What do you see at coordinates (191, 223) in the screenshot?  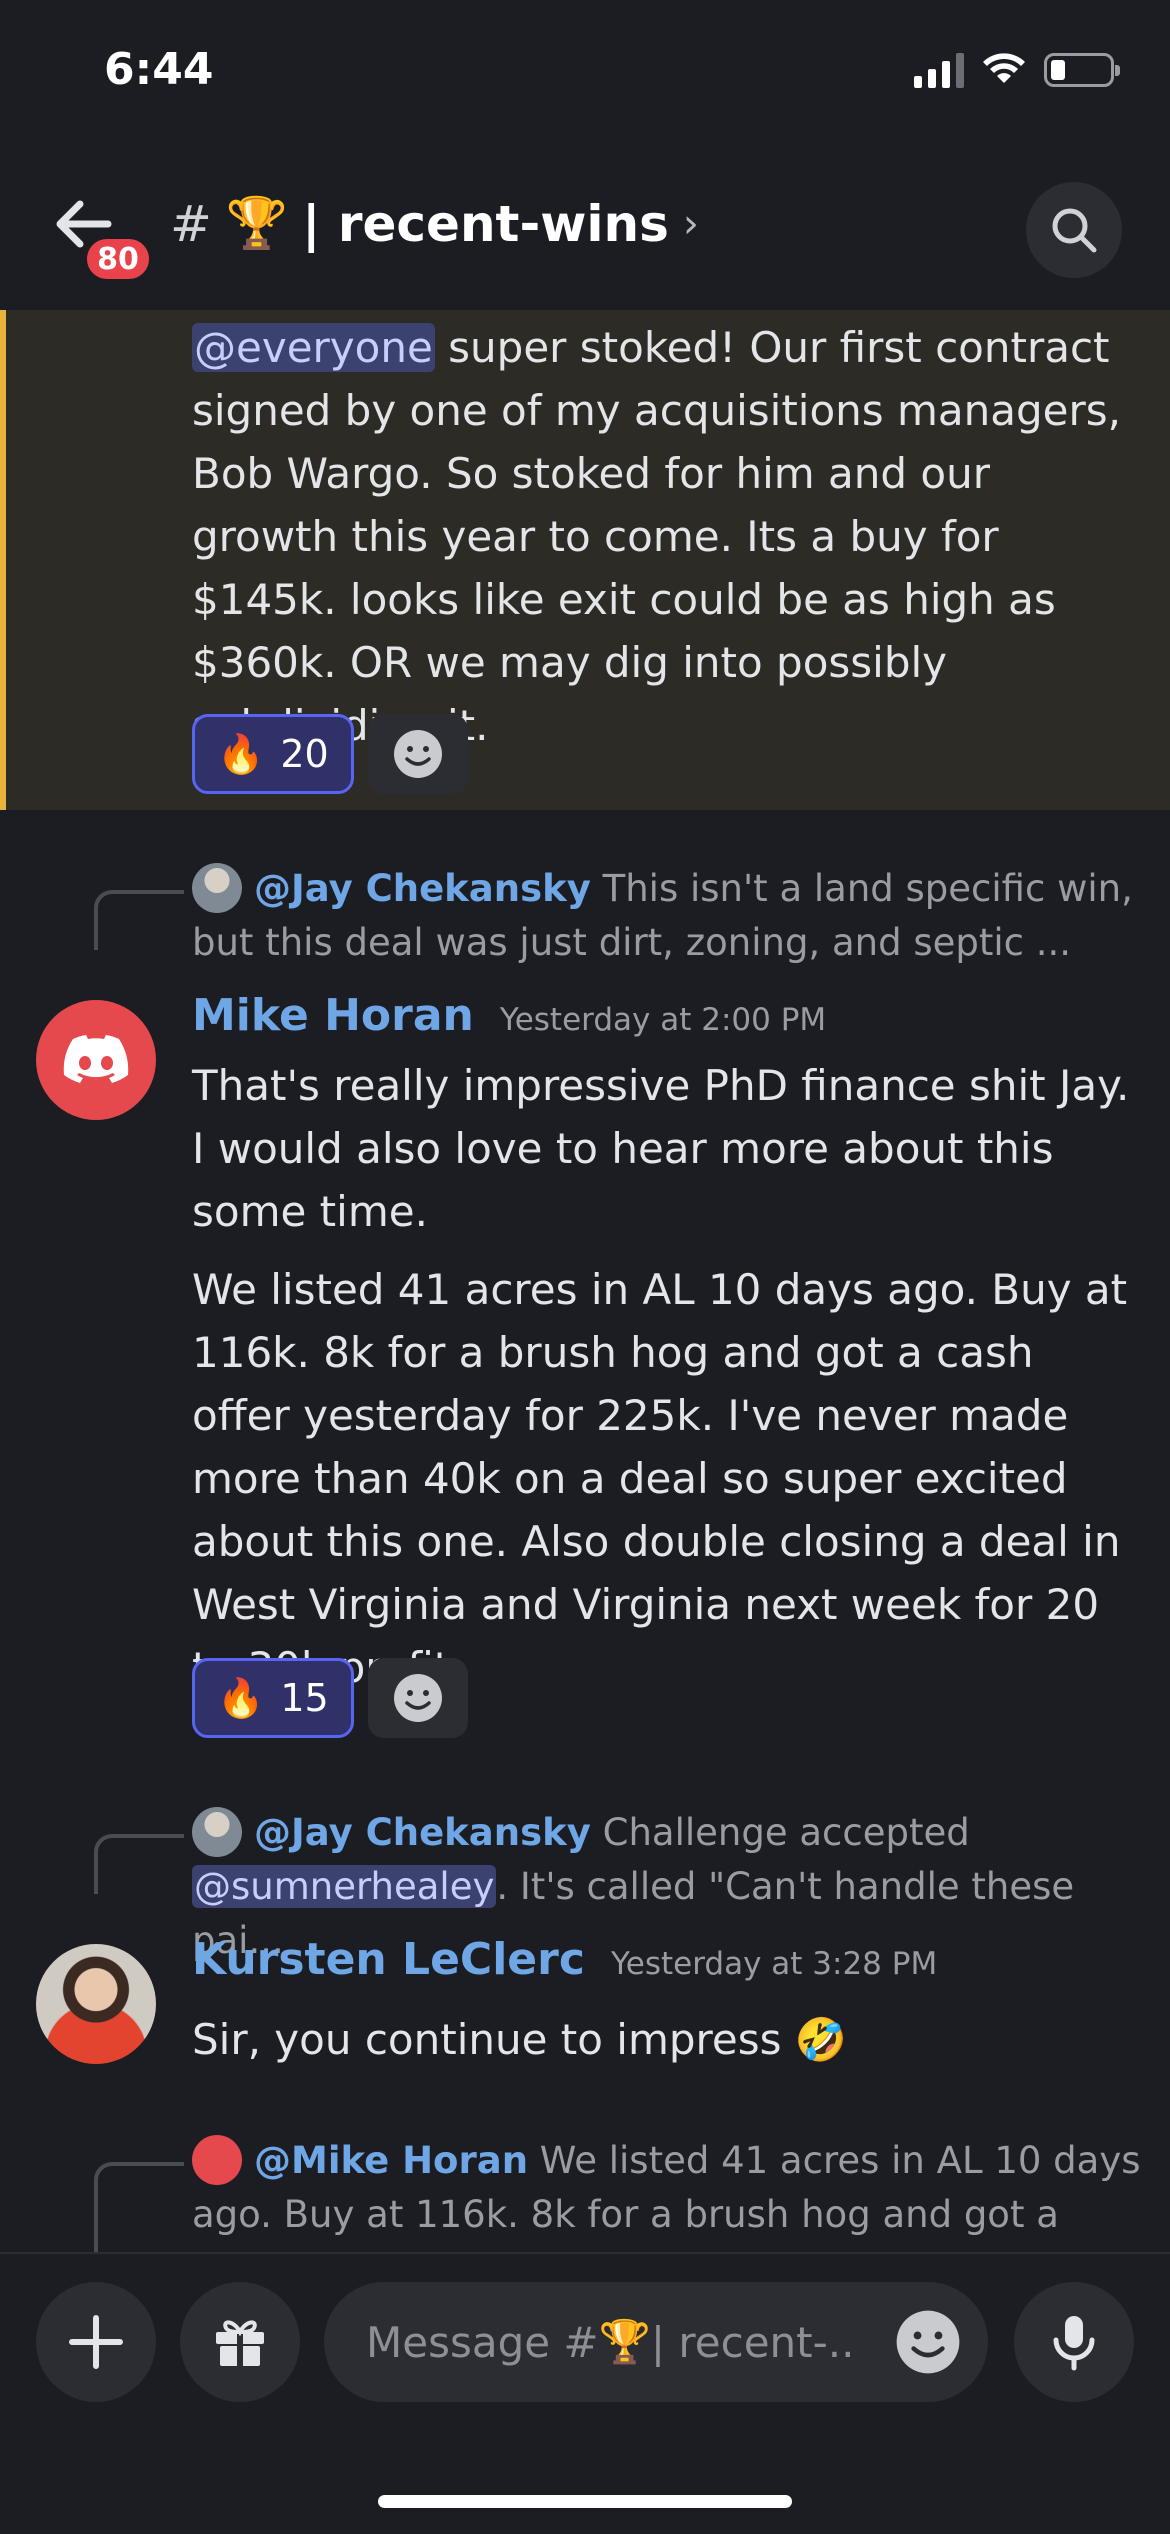 I see `channel-hash-icon: #` at bounding box center [191, 223].